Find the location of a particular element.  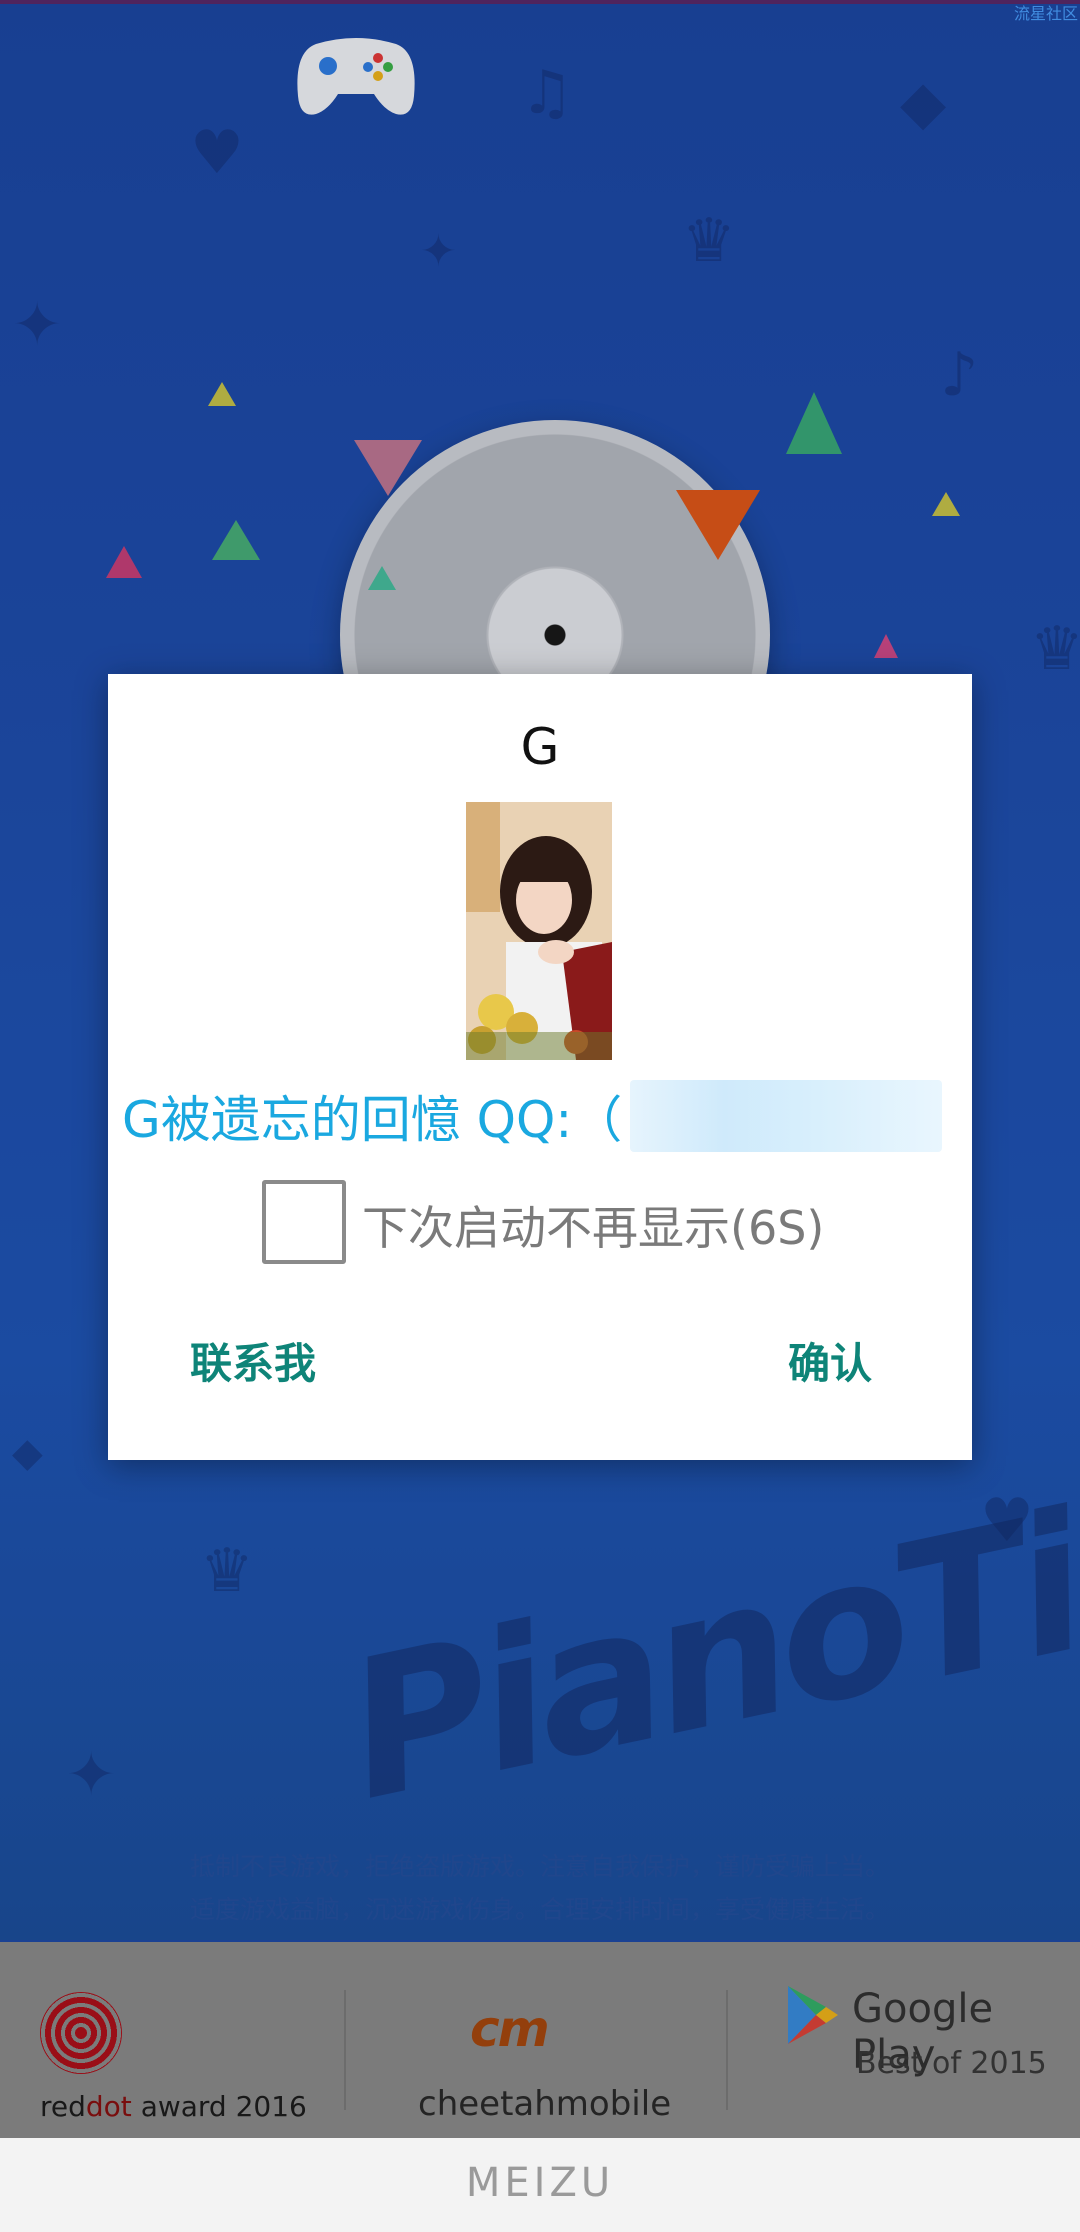

dialog-message: G被遗忘的回憶 QQ:（ is located at coordinates (372, 1120).